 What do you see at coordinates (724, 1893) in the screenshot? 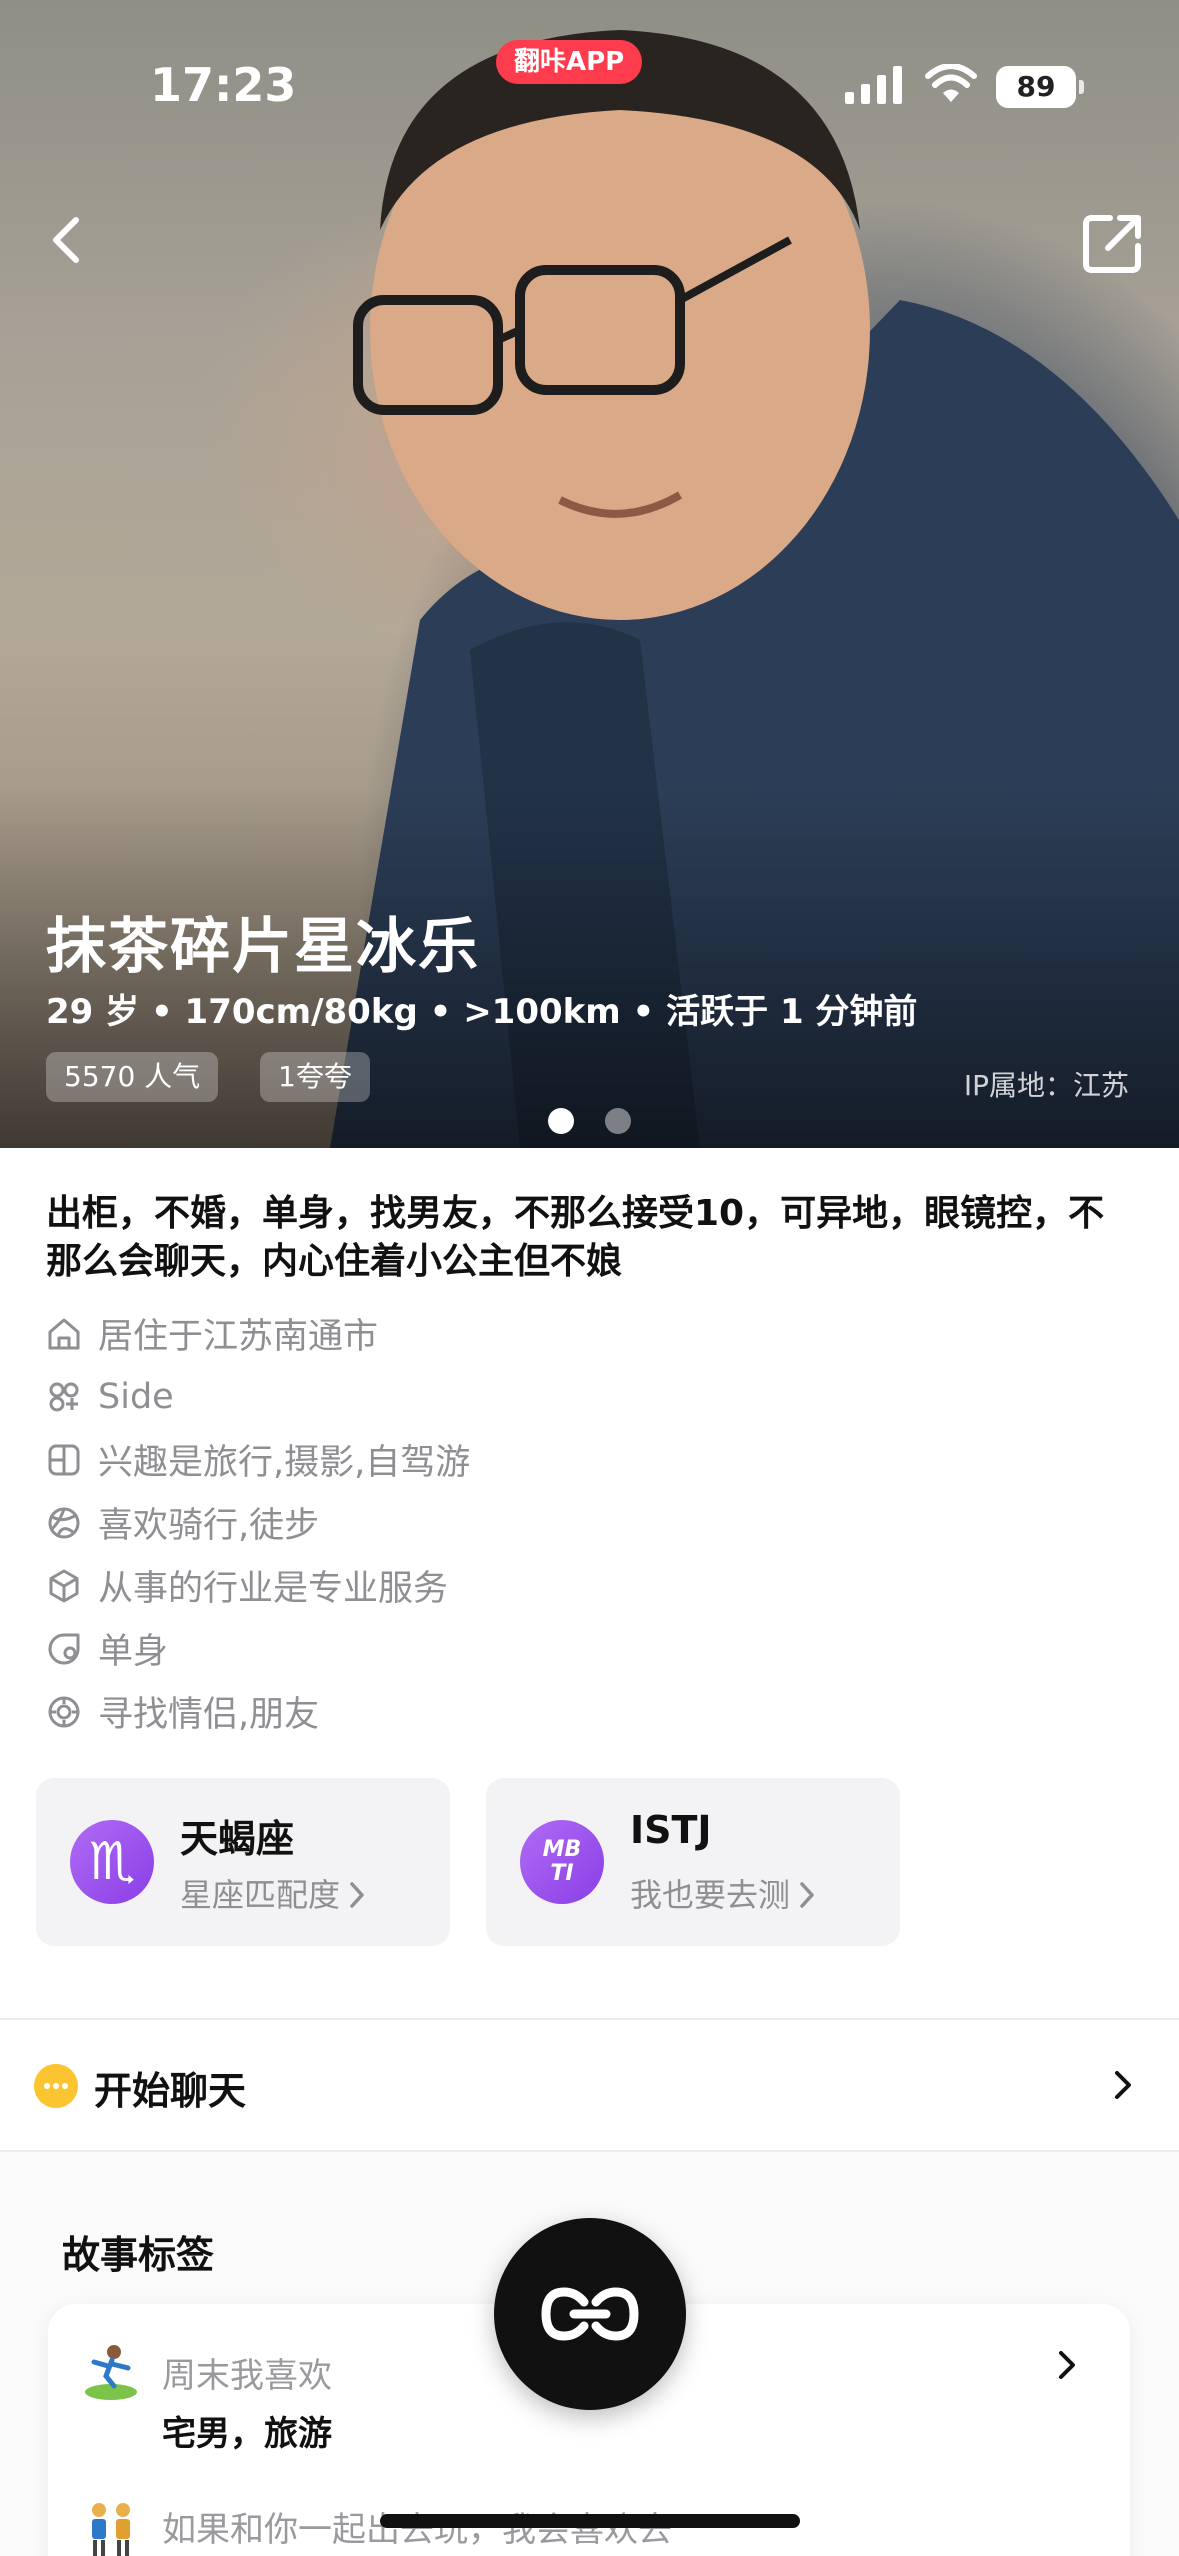
I see `mbti-test-link: 我也要去测` at bounding box center [724, 1893].